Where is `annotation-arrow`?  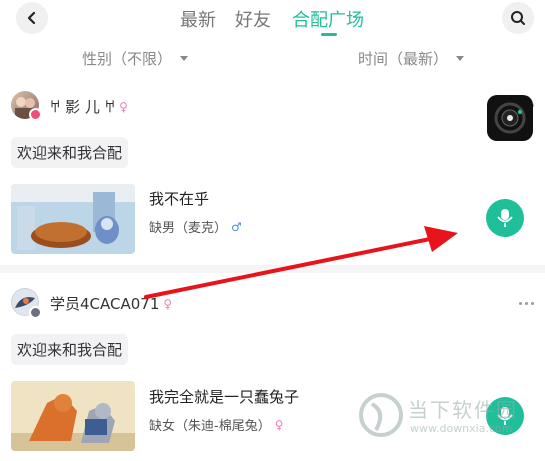
annotation-arrow is located at coordinates (301, 262).